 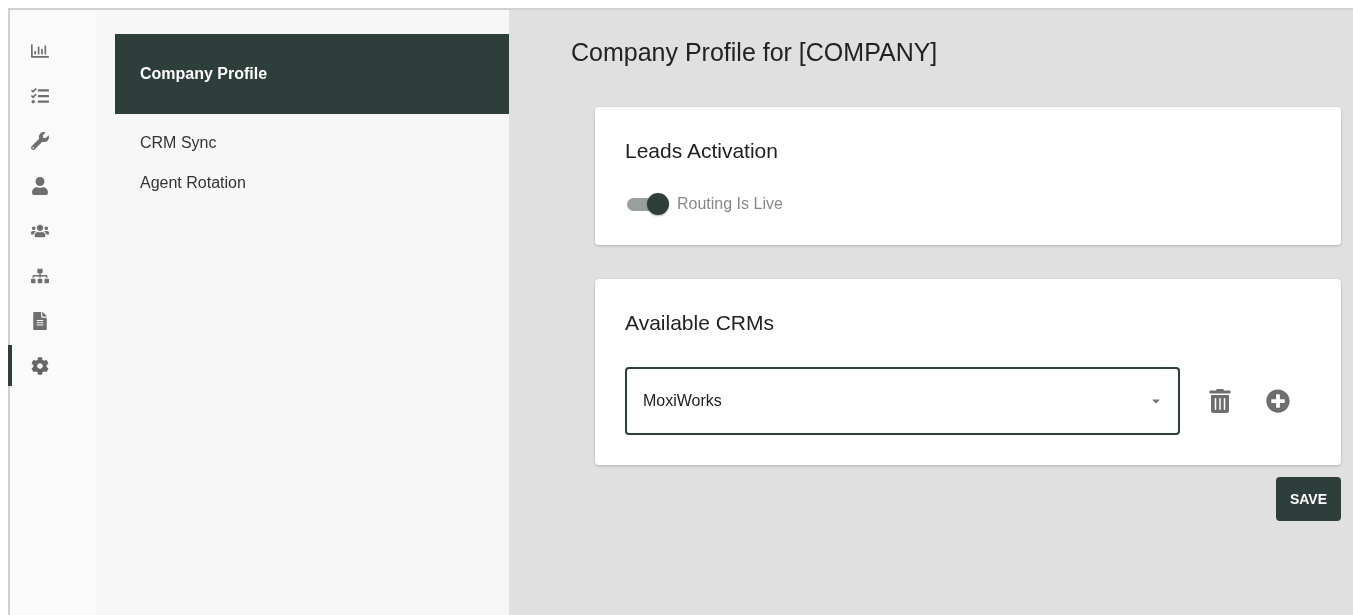 What do you see at coordinates (1220, 401) in the screenshot?
I see `trash-icon` at bounding box center [1220, 401].